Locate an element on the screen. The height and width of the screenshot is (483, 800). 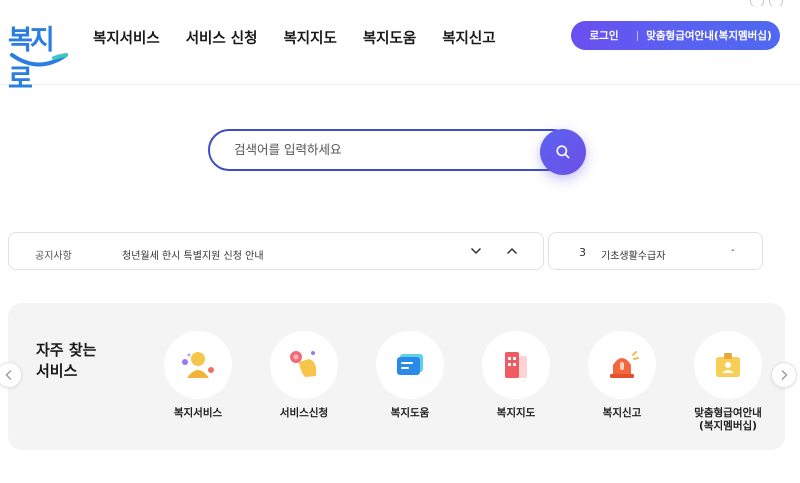
service-label: 복지도움 is located at coordinates (410, 413).